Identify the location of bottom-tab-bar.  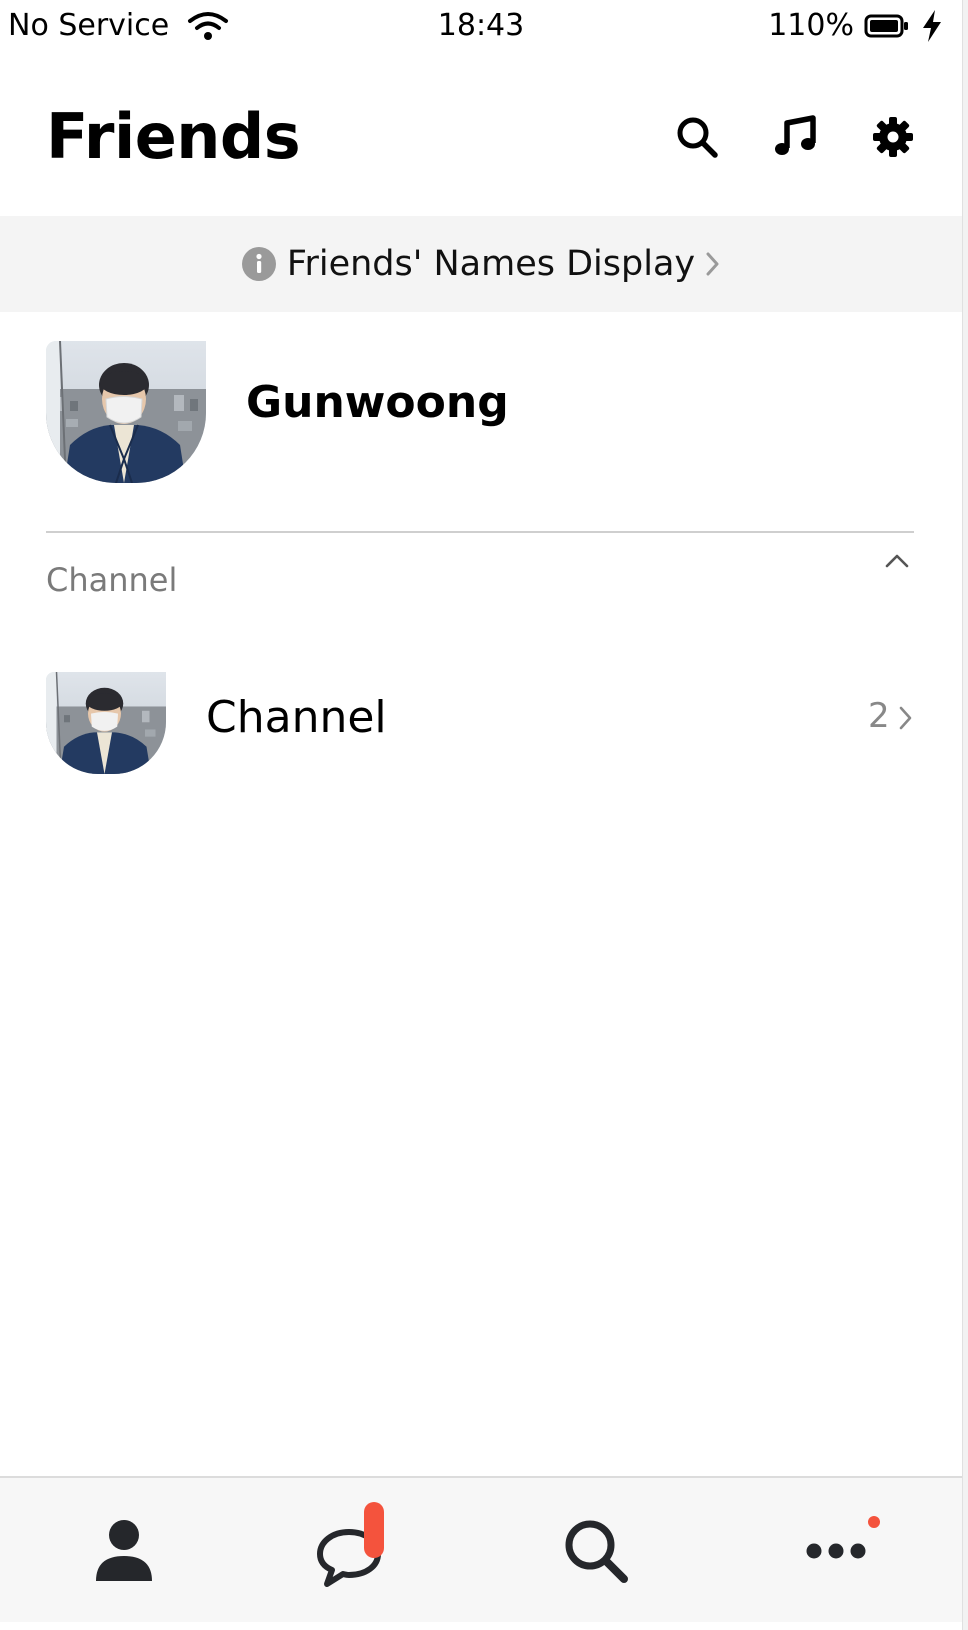
(481, 1549).